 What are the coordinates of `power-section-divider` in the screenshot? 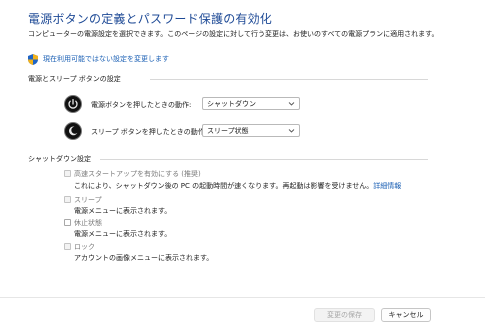 It's located at (289, 79).